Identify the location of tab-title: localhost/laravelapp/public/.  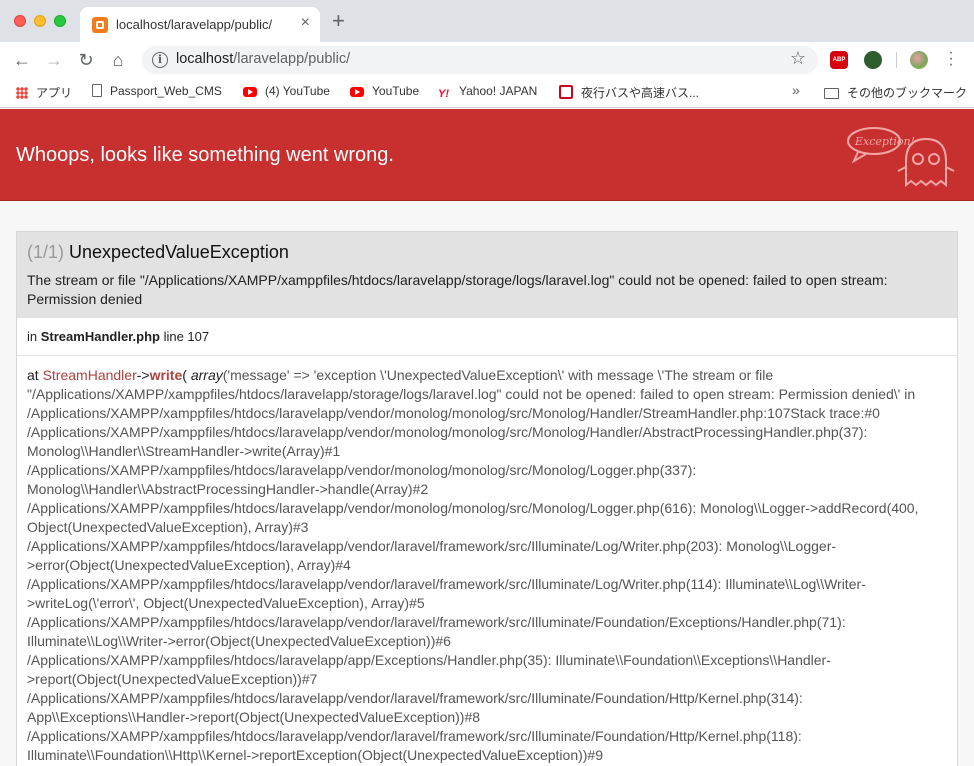
(194, 24).